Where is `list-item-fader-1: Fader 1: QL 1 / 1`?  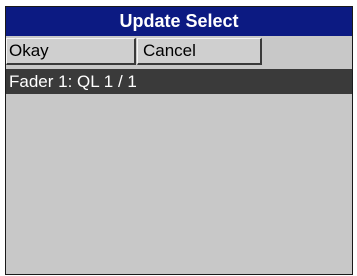 list-item-fader-1: Fader 1: QL 1 / 1 is located at coordinates (179, 81).